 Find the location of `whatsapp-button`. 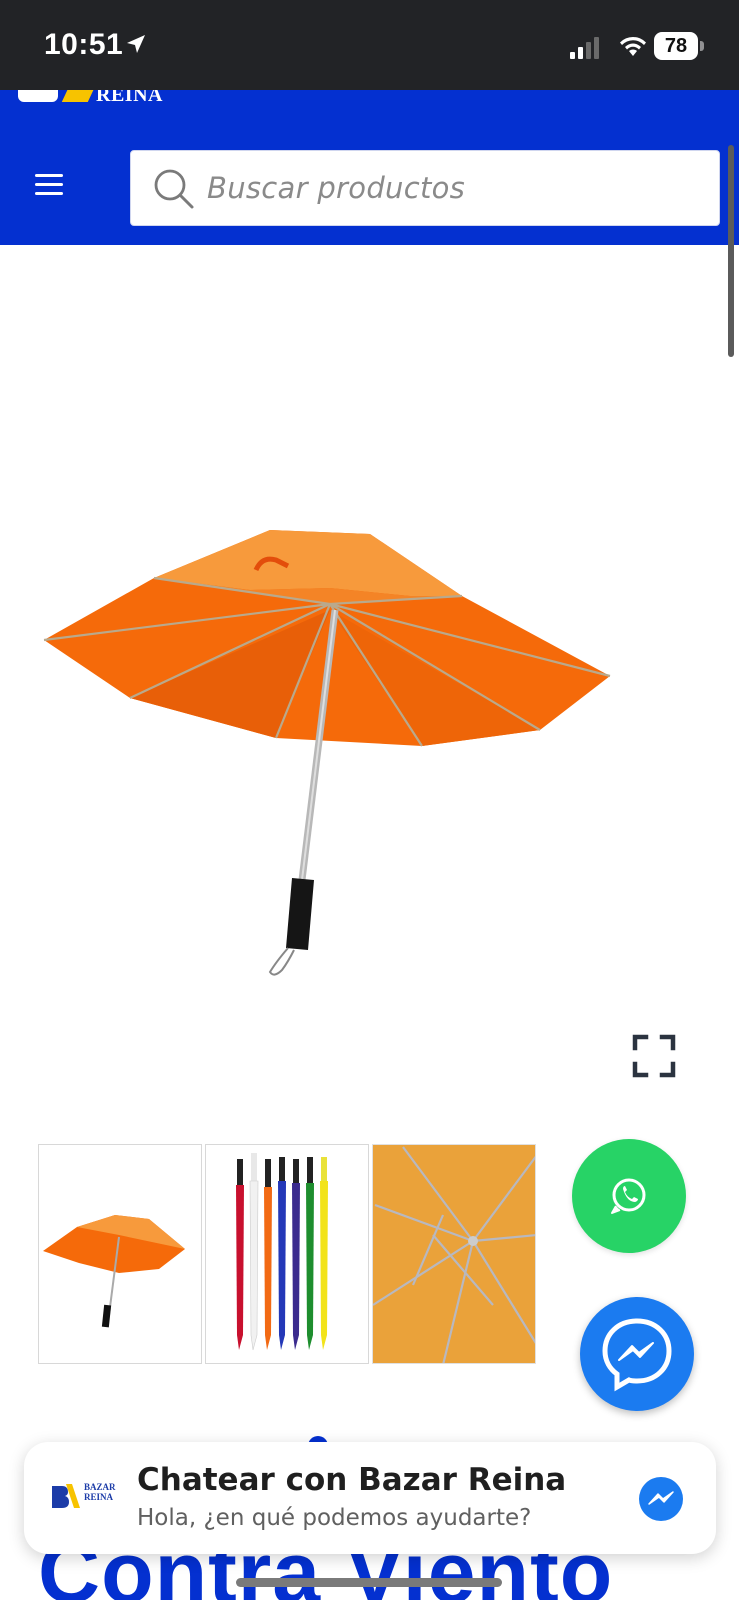

whatsapp-button is located at coordinates (629, 1196).